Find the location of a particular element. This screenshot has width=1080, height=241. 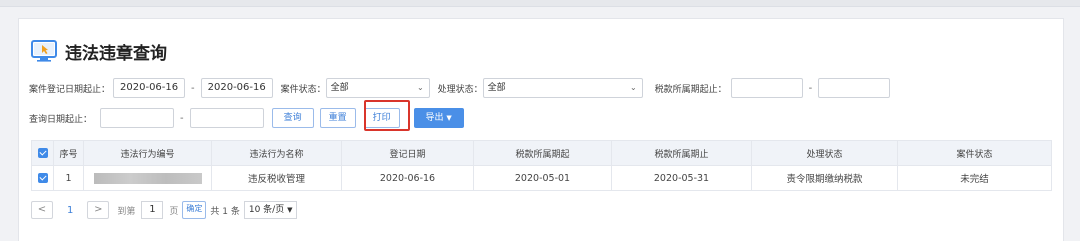

current-page: 1 is located at coordinates (70, 210).